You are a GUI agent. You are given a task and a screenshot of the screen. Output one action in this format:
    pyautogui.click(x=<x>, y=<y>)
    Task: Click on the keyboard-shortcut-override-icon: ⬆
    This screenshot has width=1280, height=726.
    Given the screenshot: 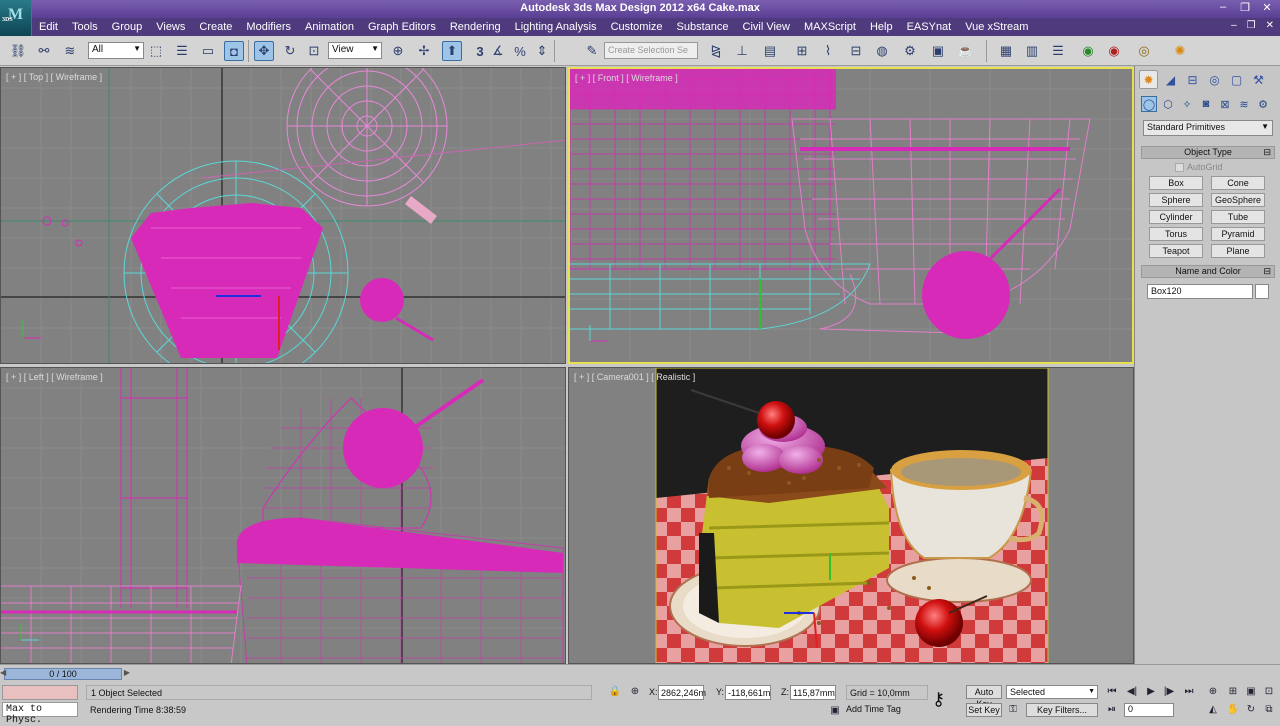 What is the action you would take?
    pyautogui.click(x=452, y=51)
    